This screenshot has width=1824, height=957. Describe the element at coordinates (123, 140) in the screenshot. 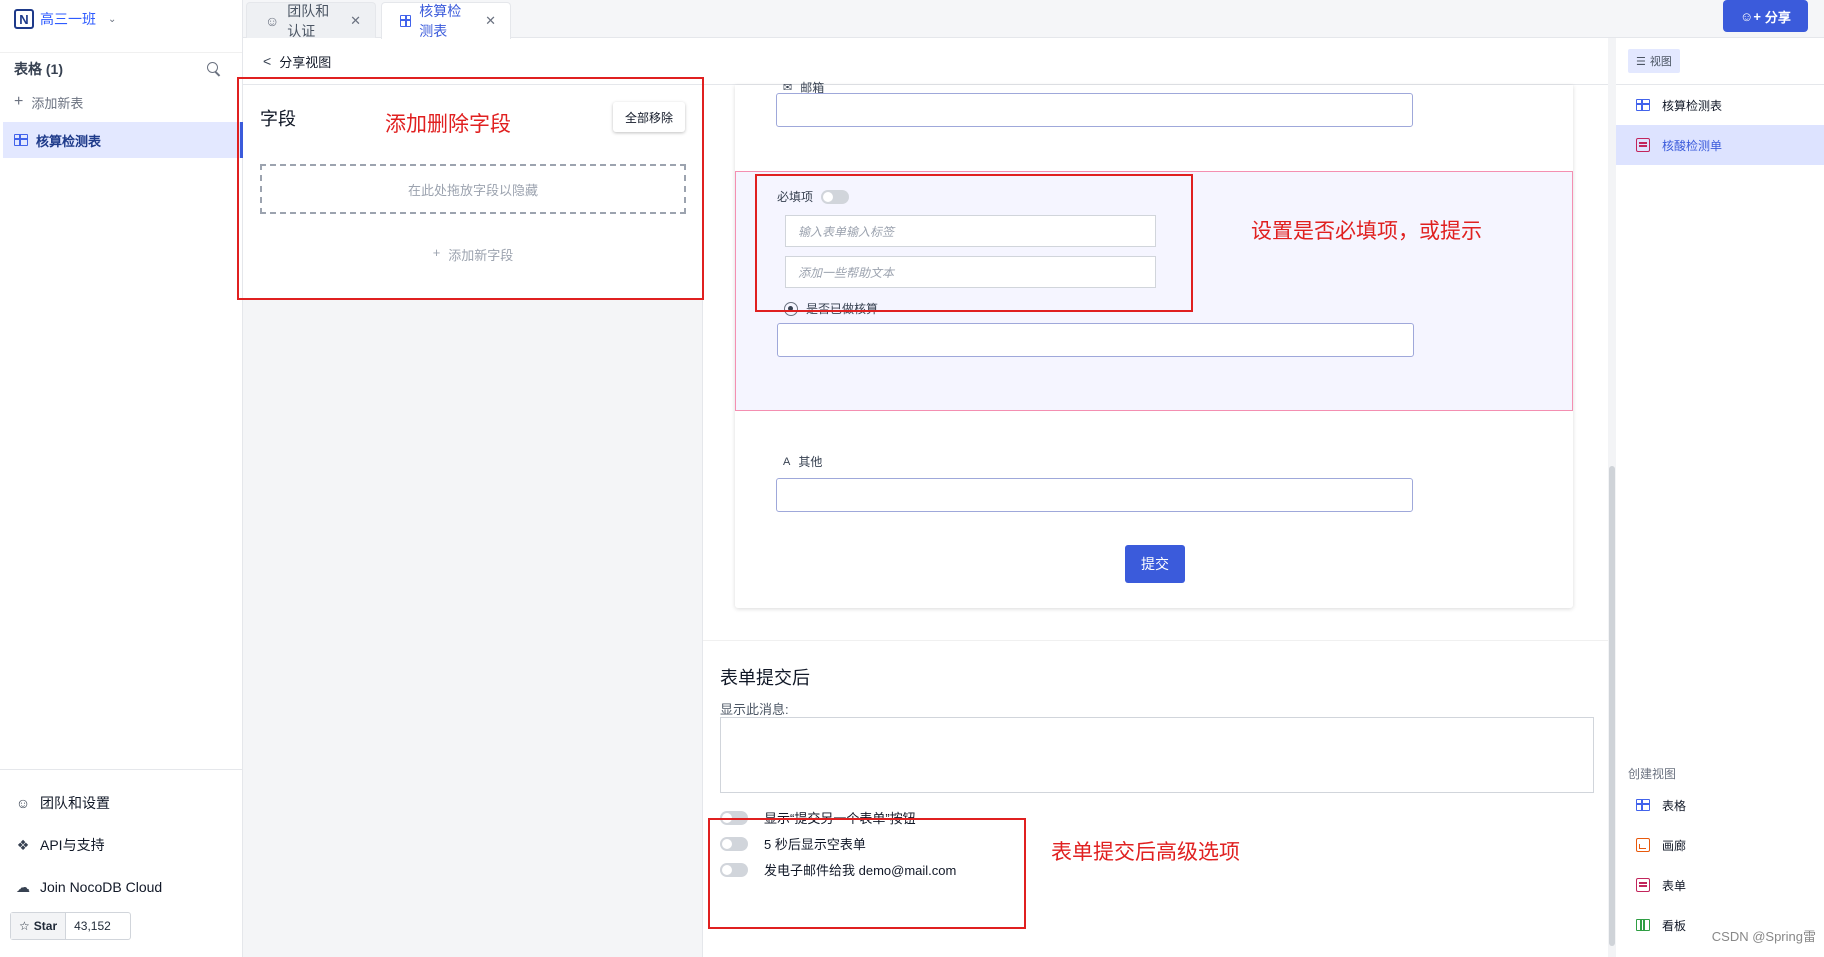

I see `sidebar-item-table: 核算检测表` at that location.